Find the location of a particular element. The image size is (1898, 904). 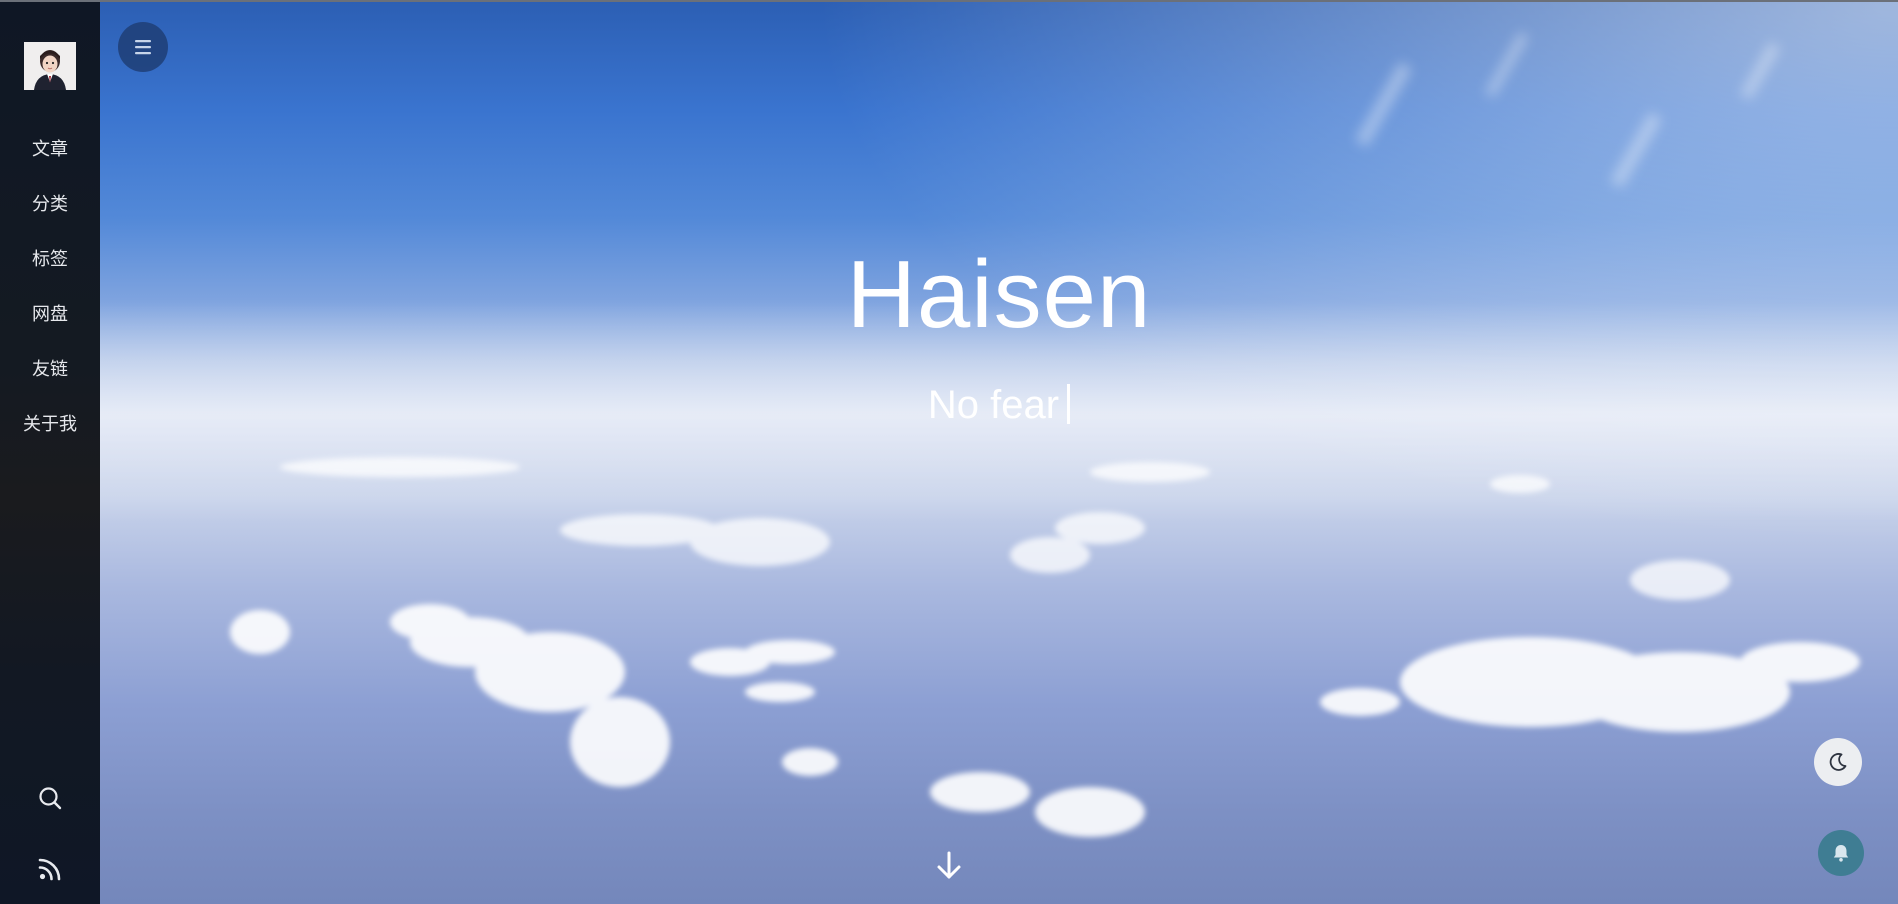

site-title: Haisen is located at coordinates (999, 294).